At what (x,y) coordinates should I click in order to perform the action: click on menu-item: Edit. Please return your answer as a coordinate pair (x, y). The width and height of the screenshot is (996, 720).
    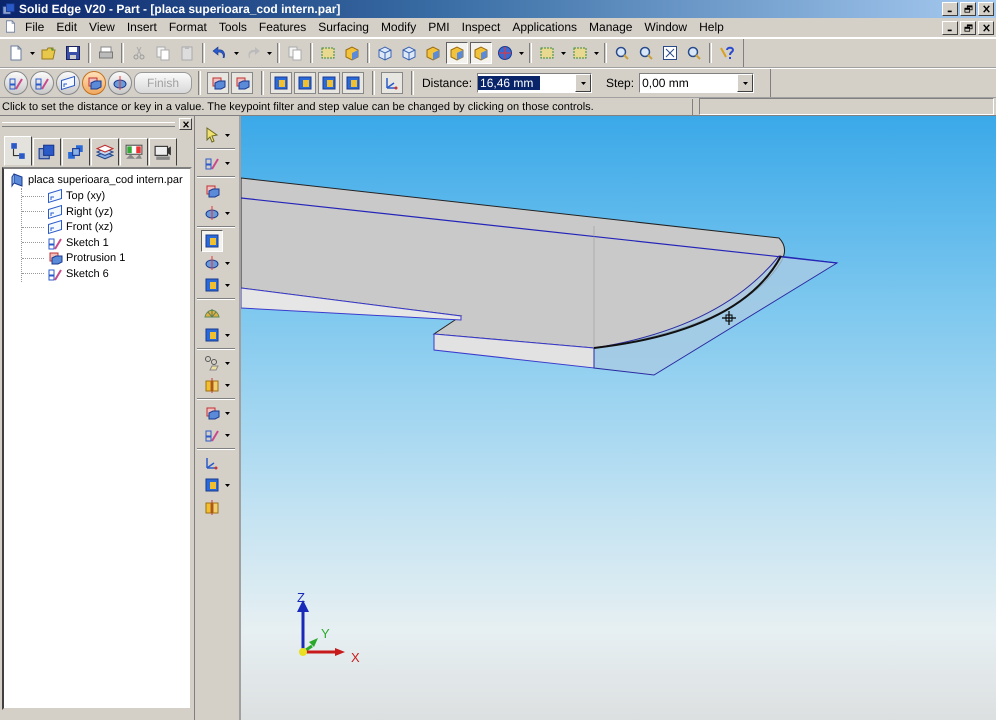
    Looking at the image, I should click on (67, 27).